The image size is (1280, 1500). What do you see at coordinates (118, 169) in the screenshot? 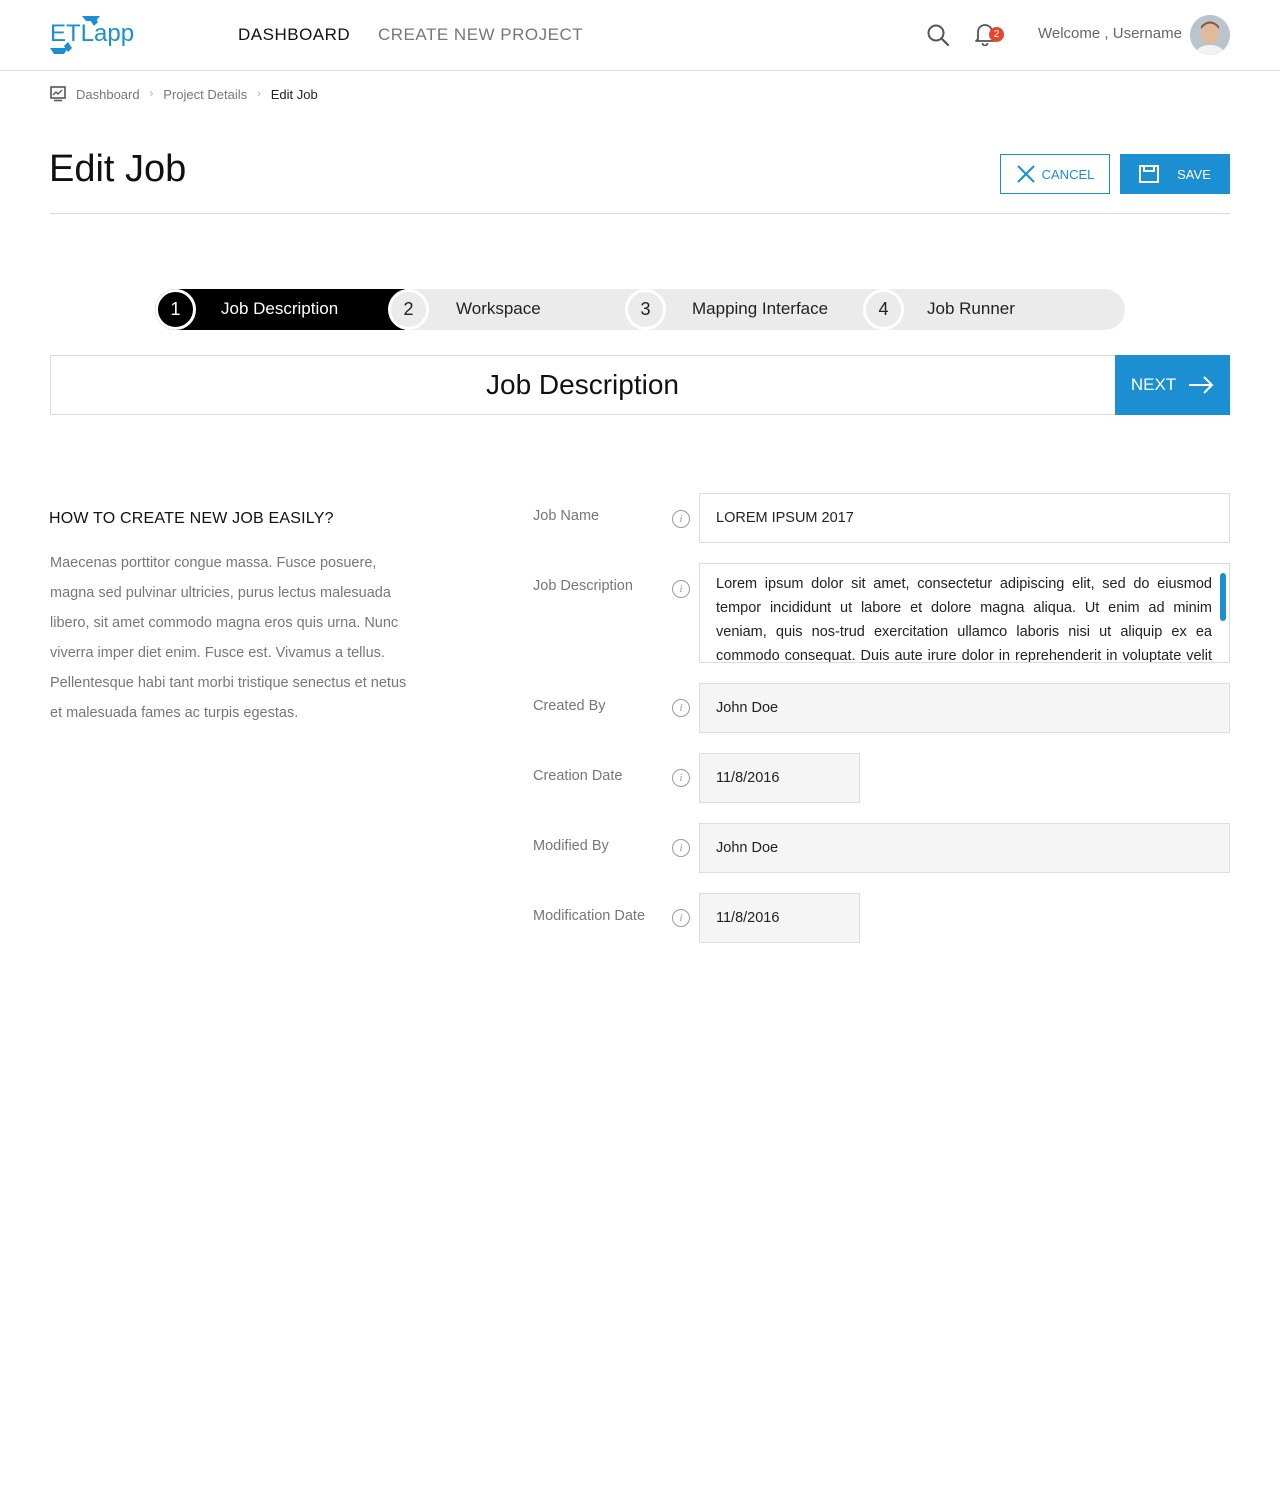
I see `page-title: Edit Job` at bounding box center [118, 169].